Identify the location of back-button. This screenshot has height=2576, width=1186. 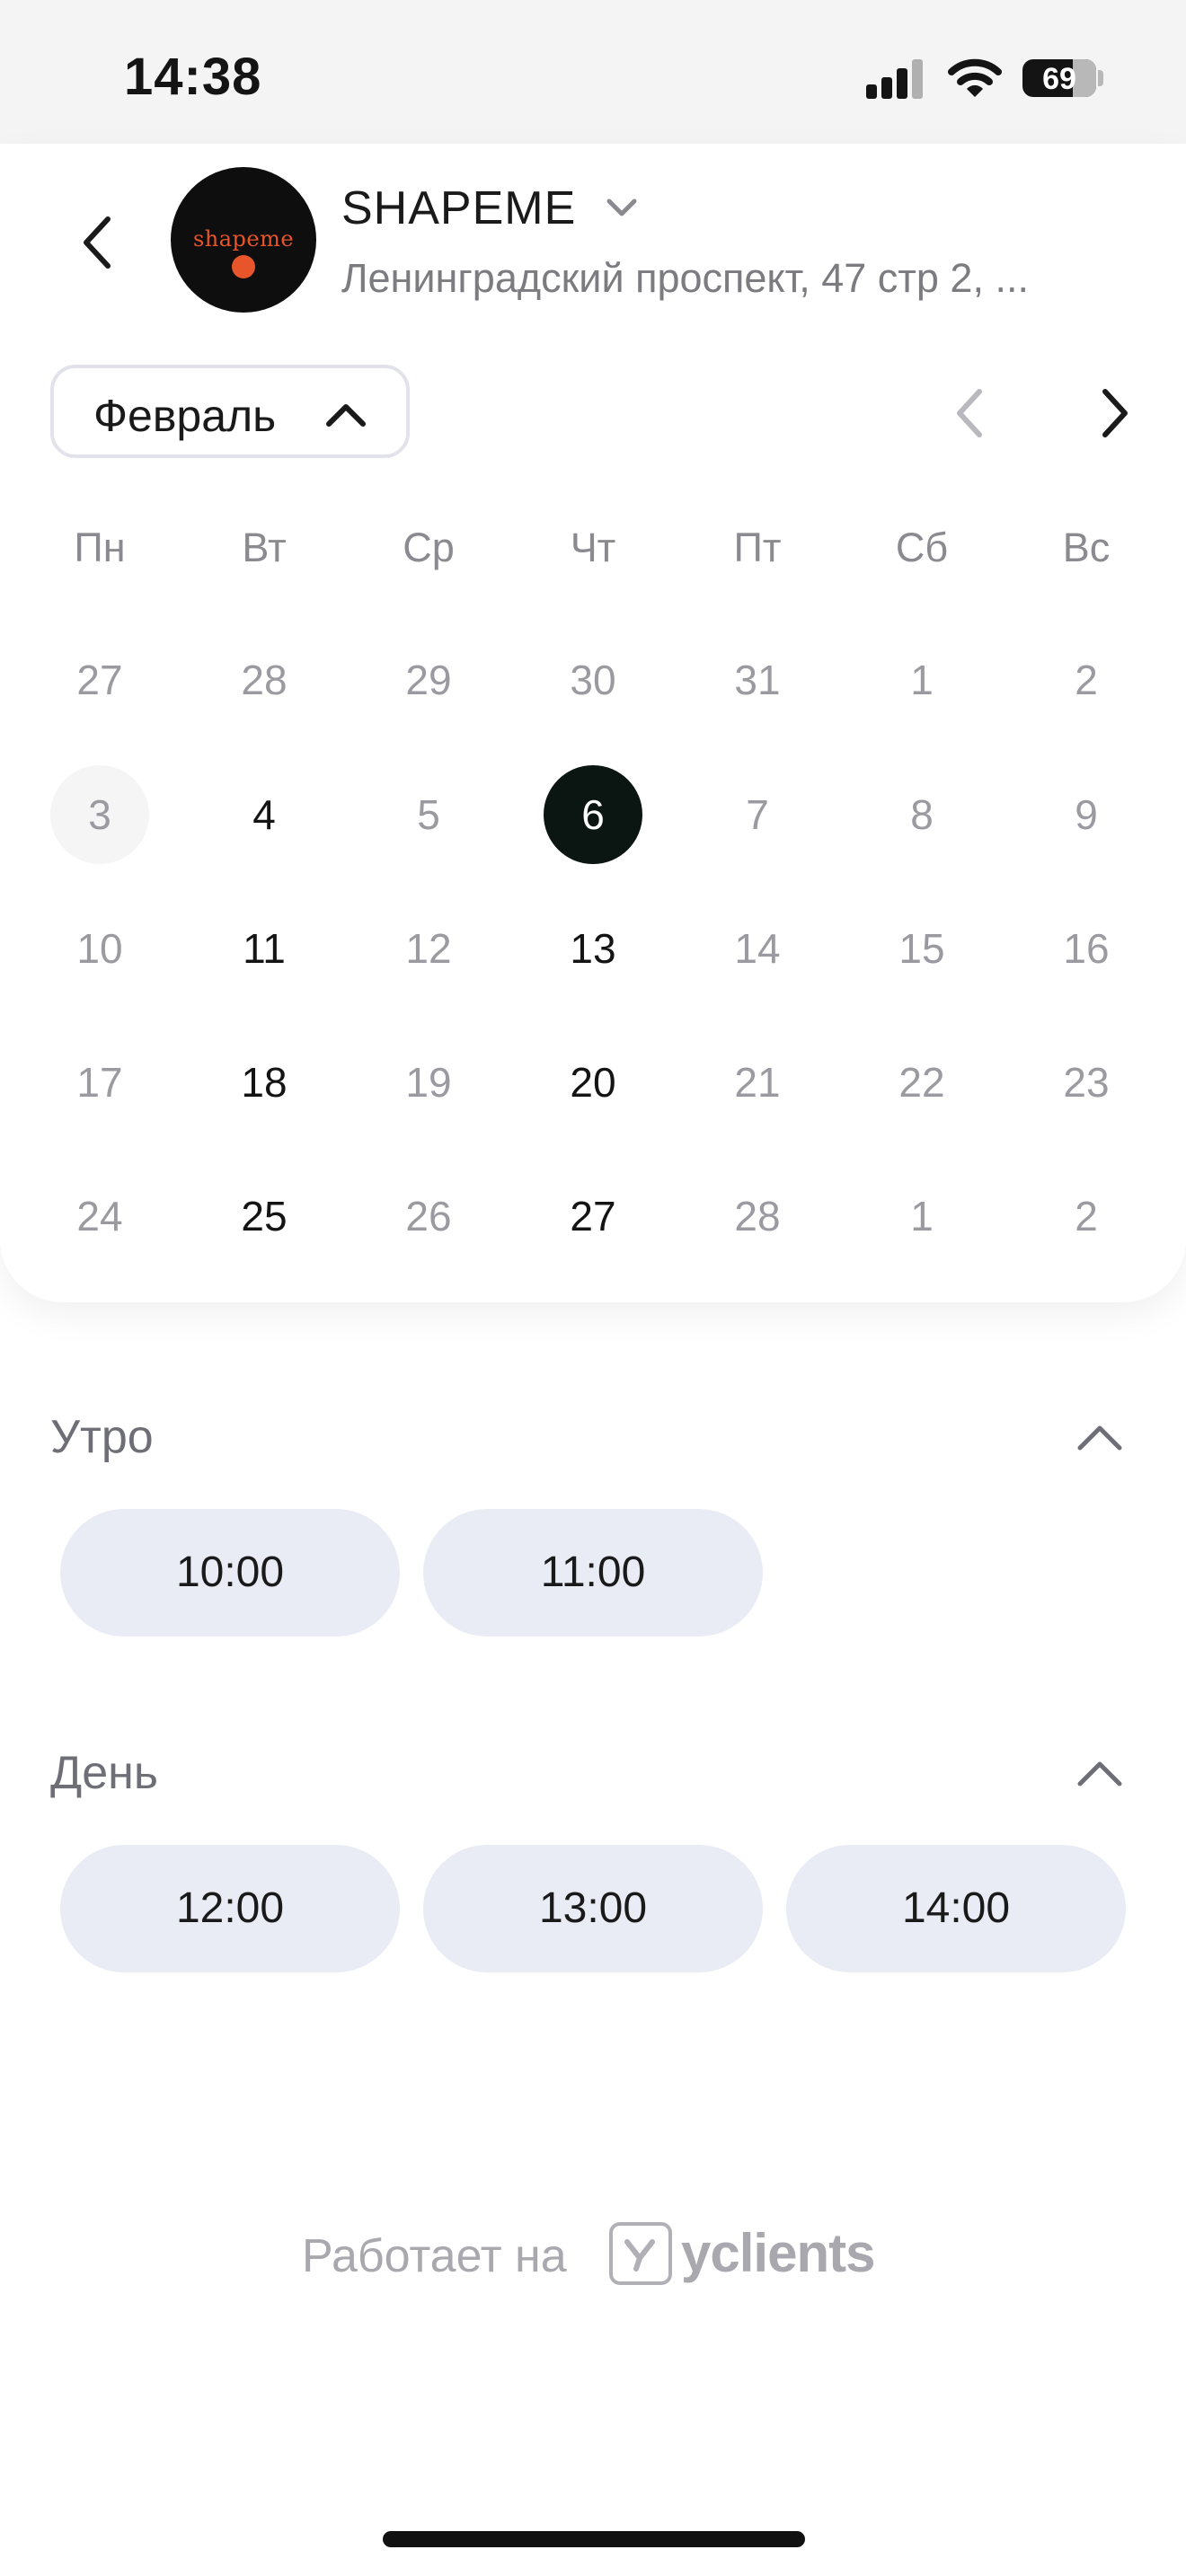
(99, 242).